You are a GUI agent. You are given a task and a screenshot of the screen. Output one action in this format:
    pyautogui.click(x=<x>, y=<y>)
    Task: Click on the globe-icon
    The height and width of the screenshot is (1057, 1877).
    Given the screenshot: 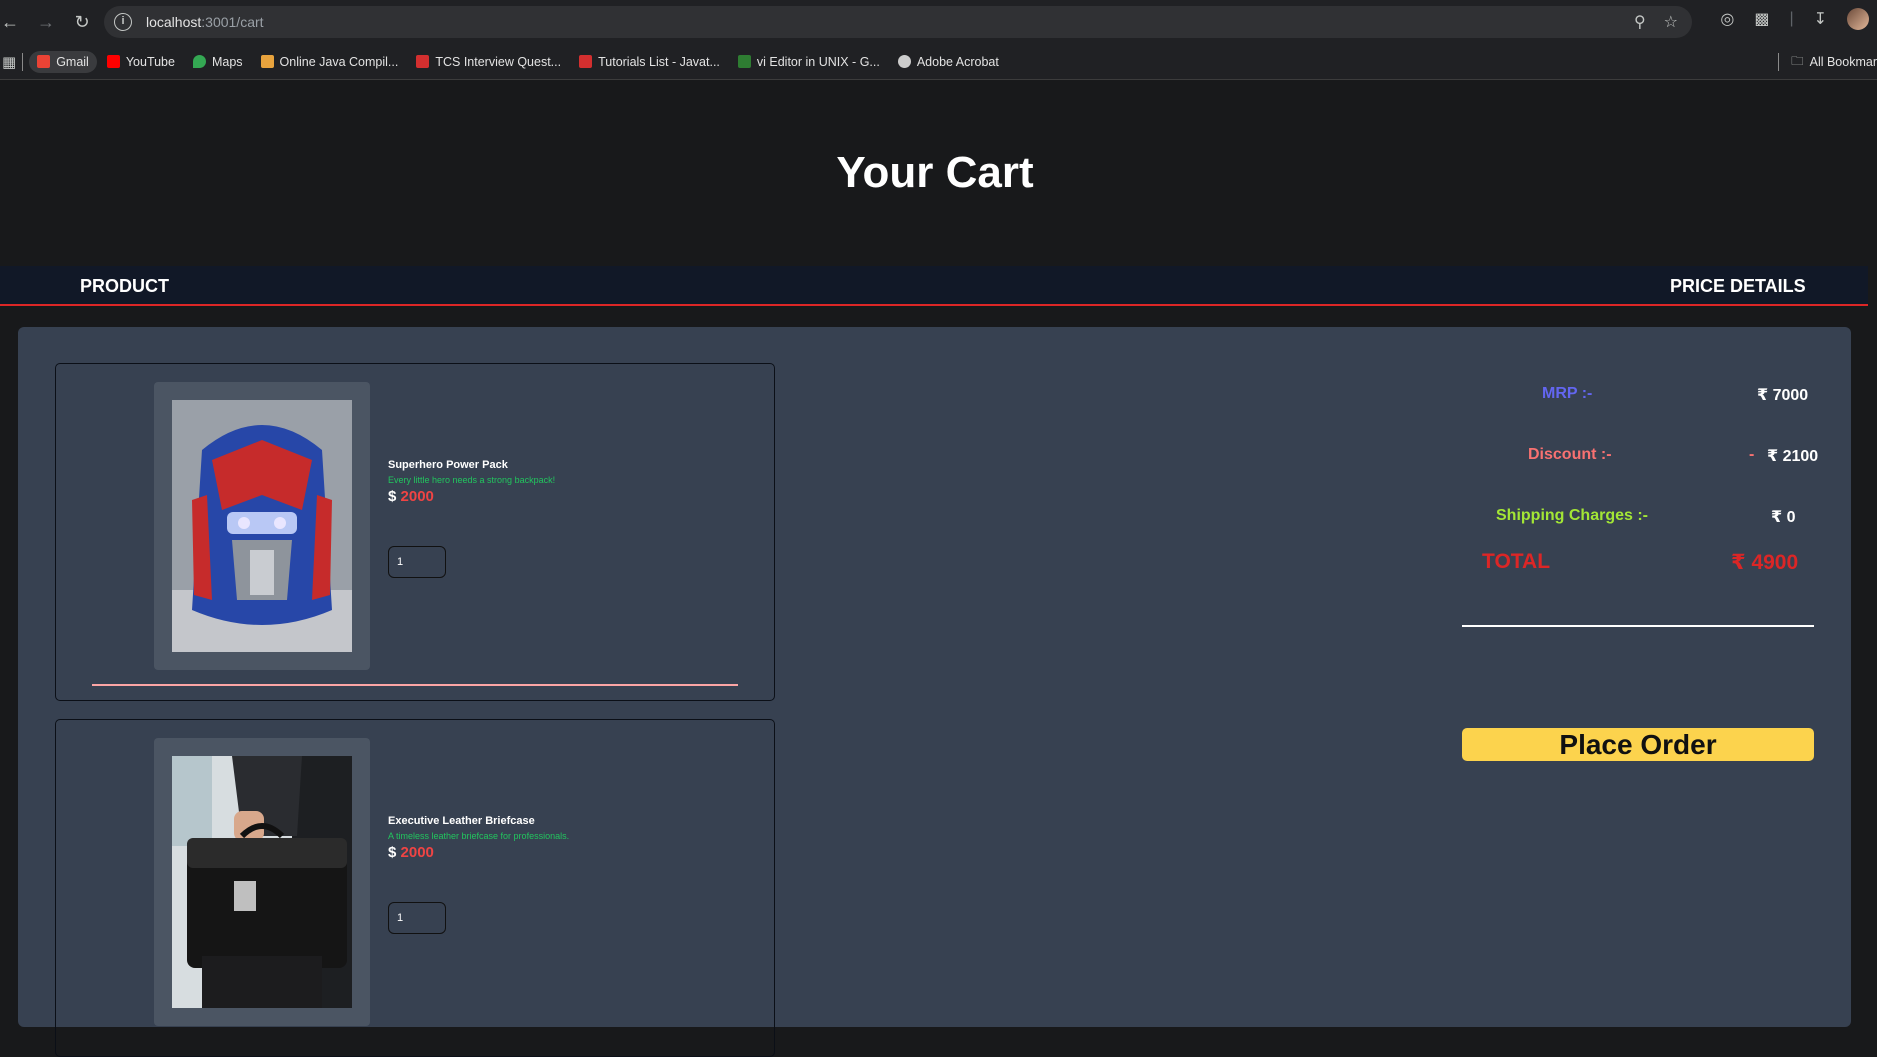 What is the action you would take?
    pyautogui.click(x=904, y=61)
    